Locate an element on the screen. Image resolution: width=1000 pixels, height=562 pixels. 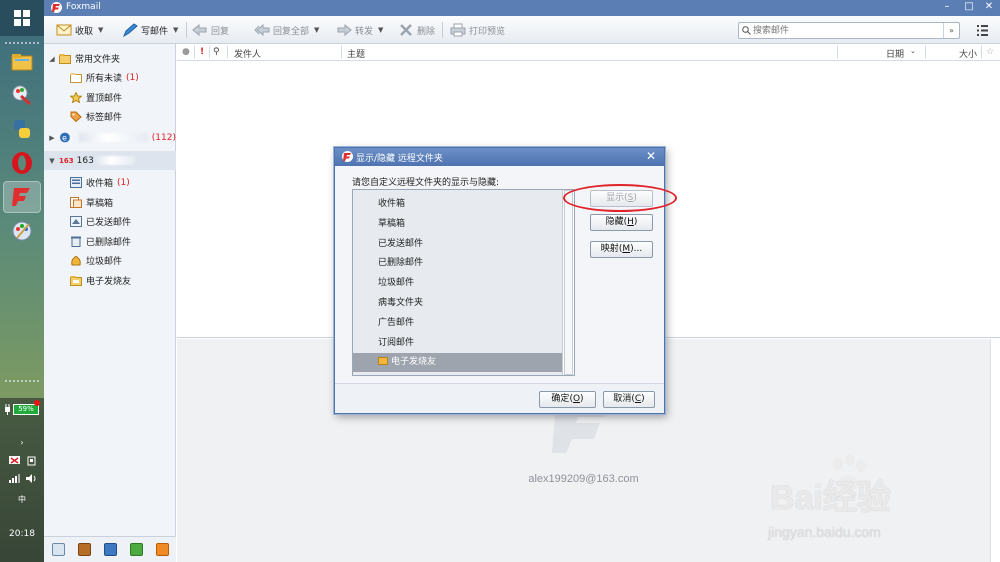
folder-label: 已删除邮件 is located at coordinates (109, 243).